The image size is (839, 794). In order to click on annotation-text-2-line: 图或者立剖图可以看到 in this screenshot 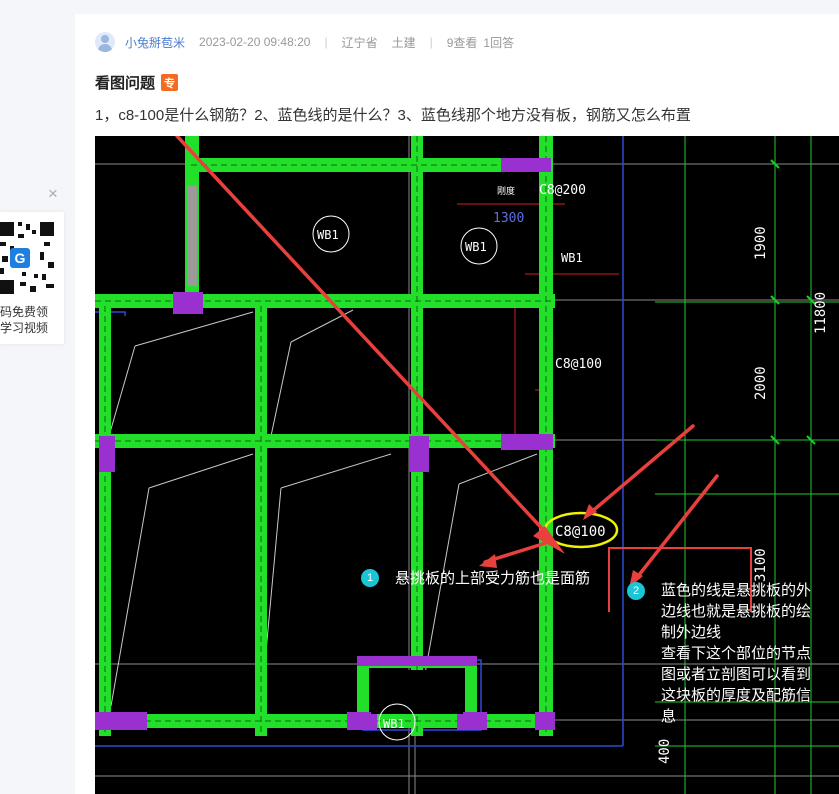, I will do `click(736, 674)`.